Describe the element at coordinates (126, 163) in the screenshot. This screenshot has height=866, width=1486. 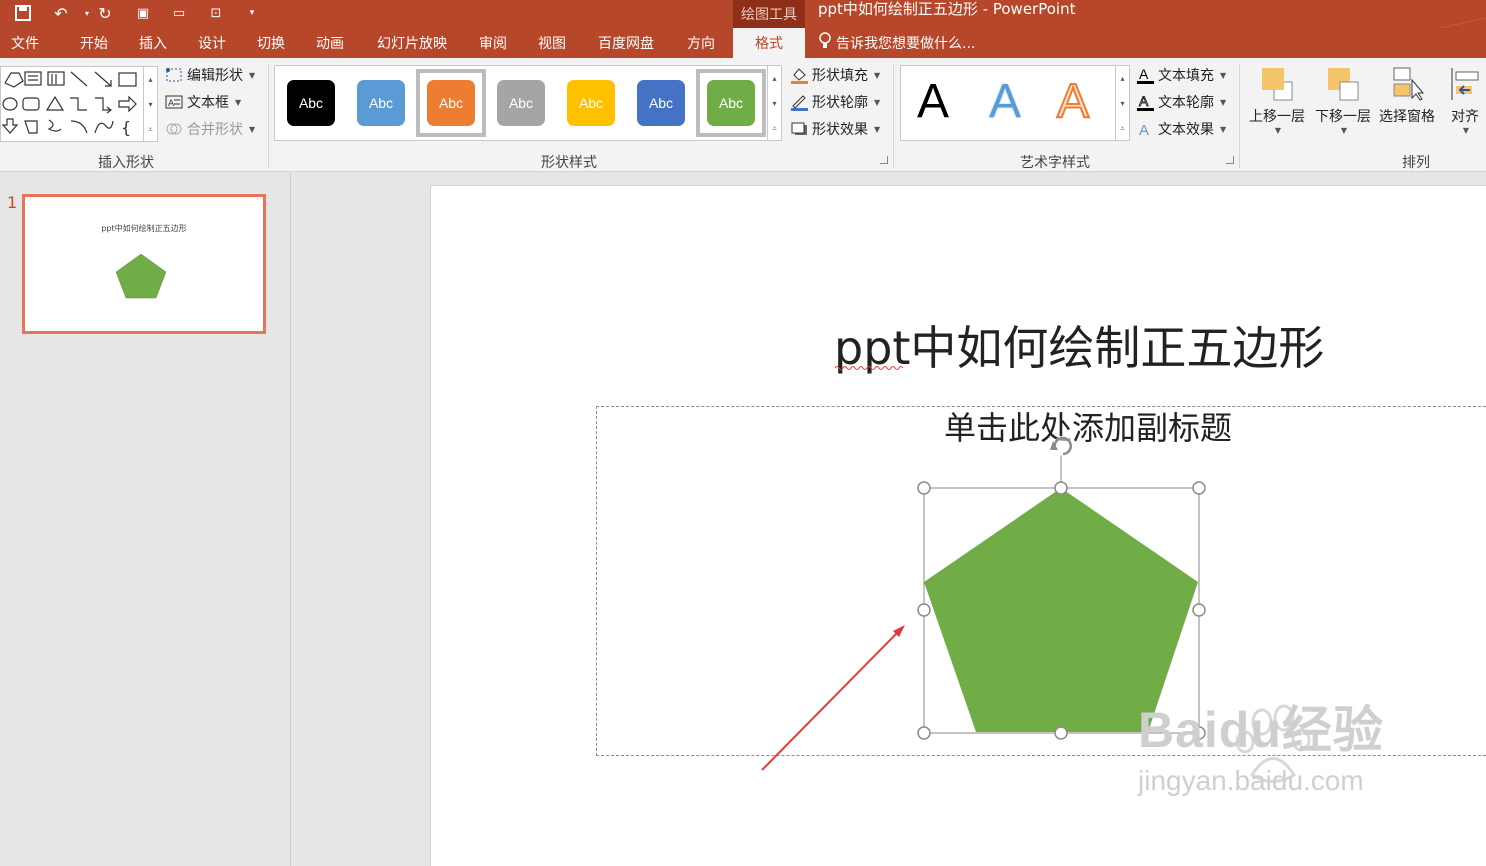
I see `insert-shapes-group-label: 插入形状` at that location.